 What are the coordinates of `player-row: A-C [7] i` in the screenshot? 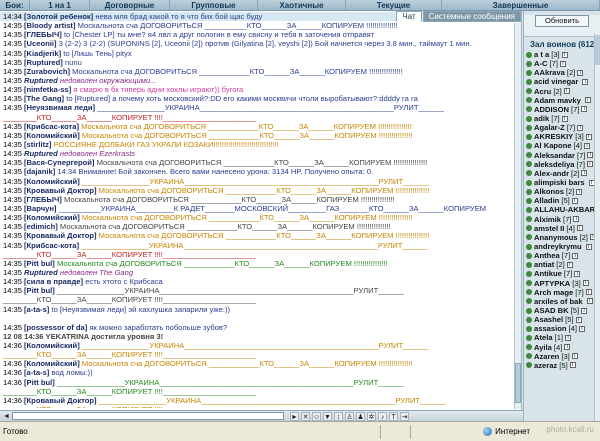 It's located at (562, 63).